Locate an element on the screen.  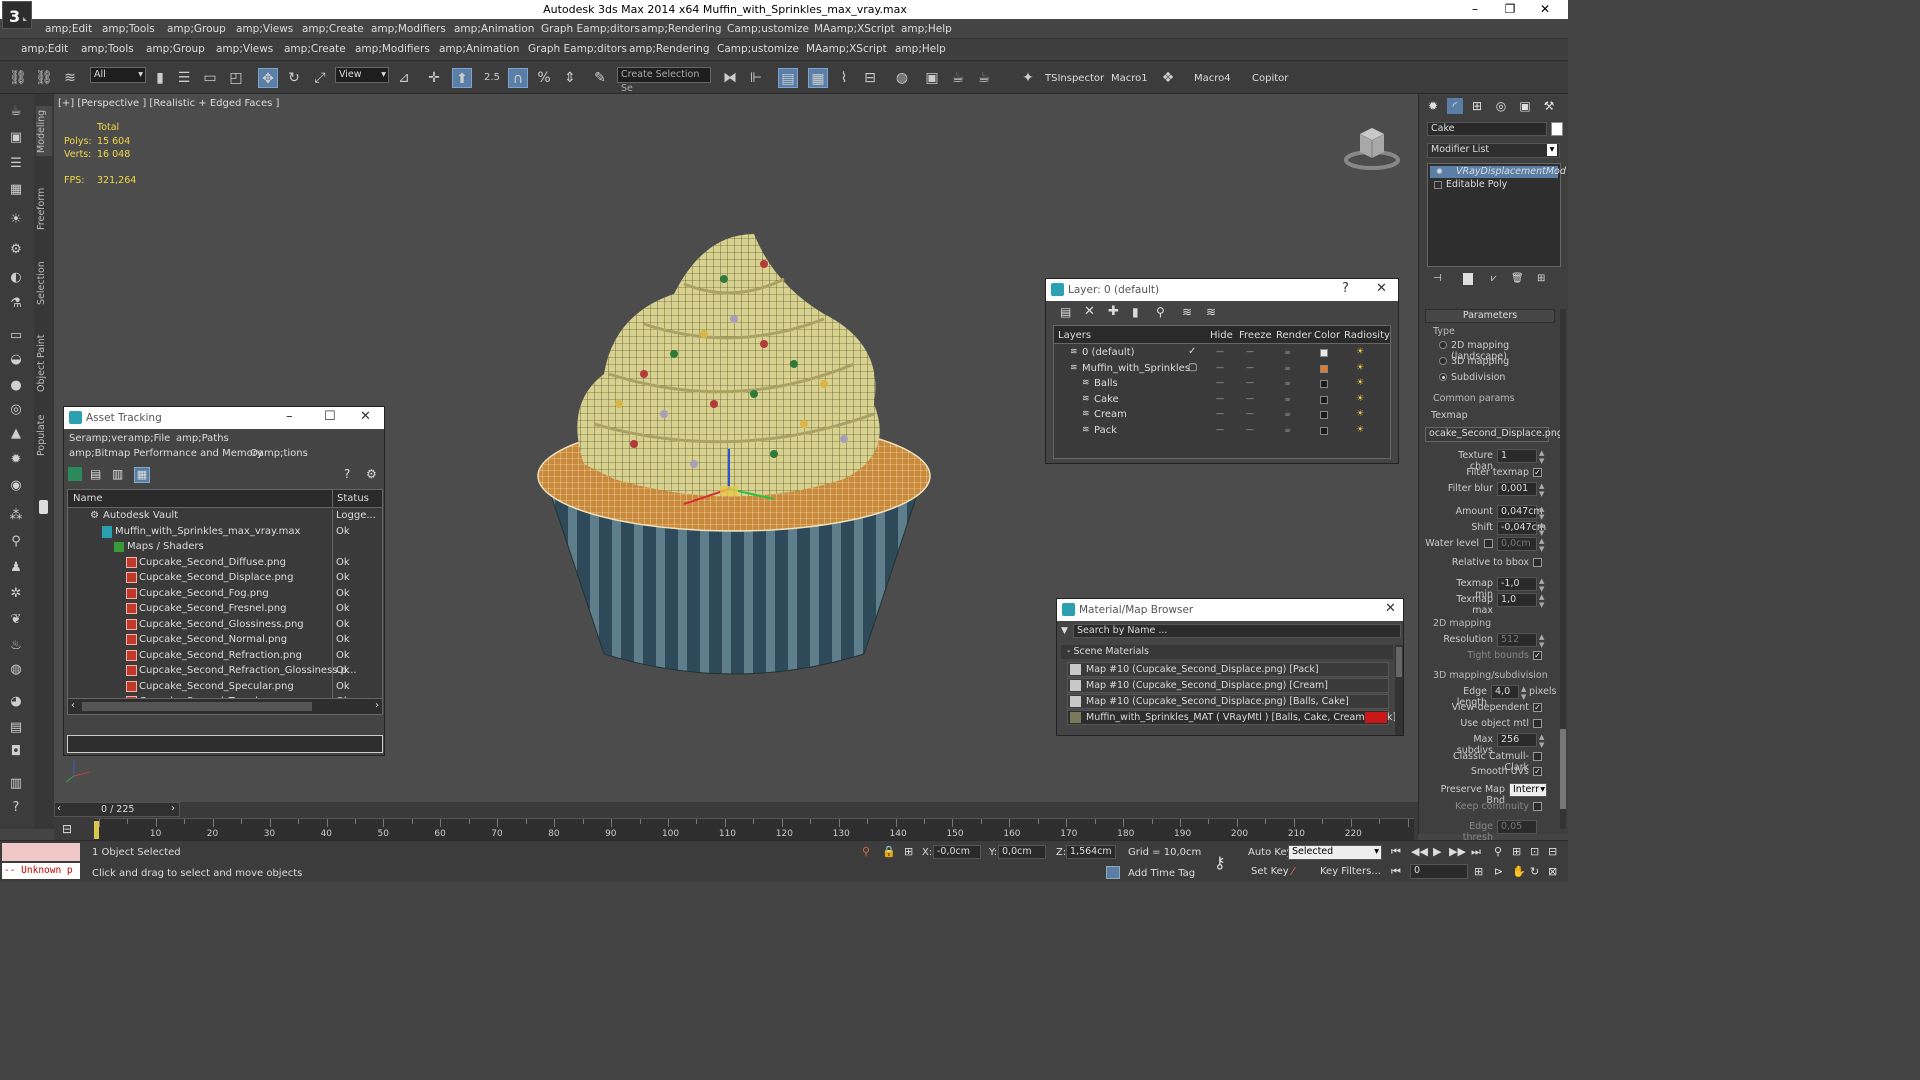
asset-close-button: ✕ is located at coordinates (365, 416).